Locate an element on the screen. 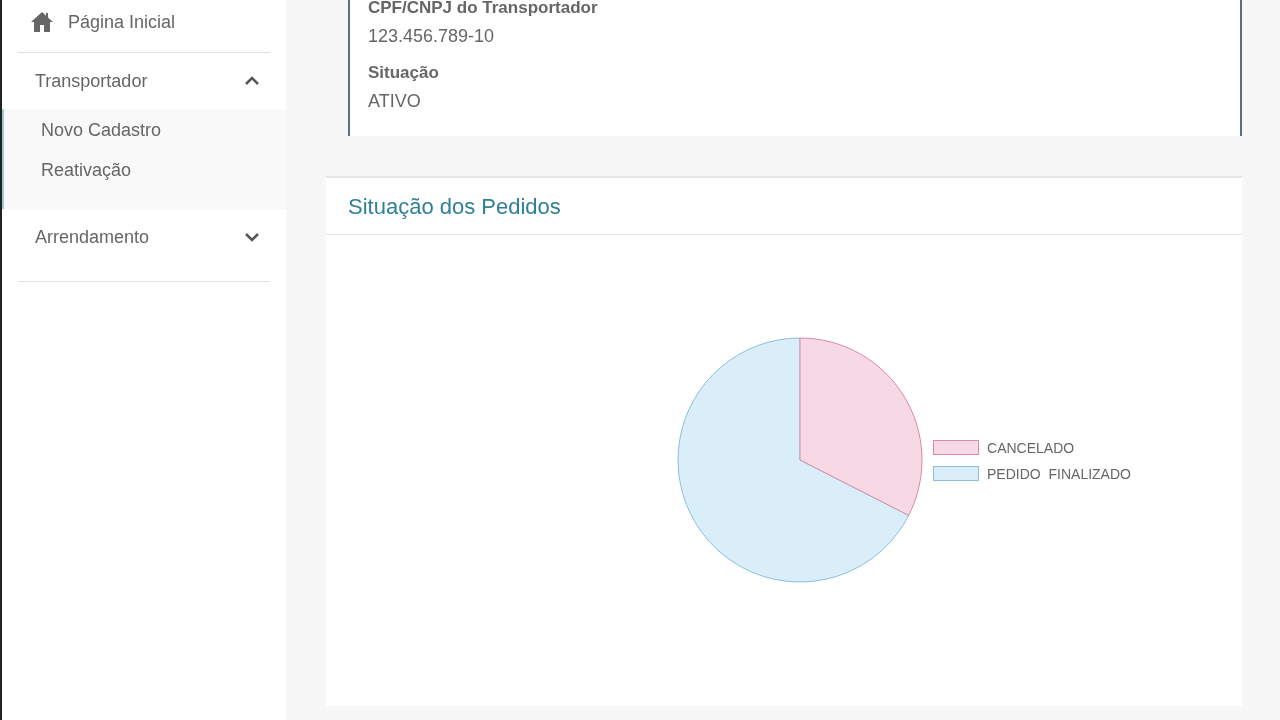 The width and height of the screenshot is (1280, 720). field-value: 123.456.789-10 is located at coordinates (432, 36).